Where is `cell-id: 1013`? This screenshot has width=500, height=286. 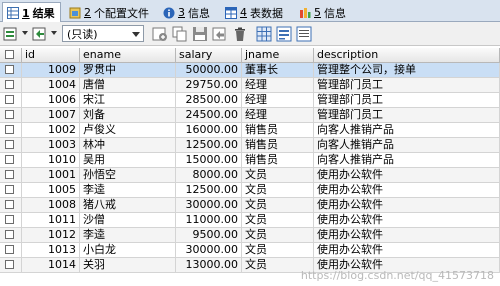 cell-id: 1013 is located at coordinates (51, 250).